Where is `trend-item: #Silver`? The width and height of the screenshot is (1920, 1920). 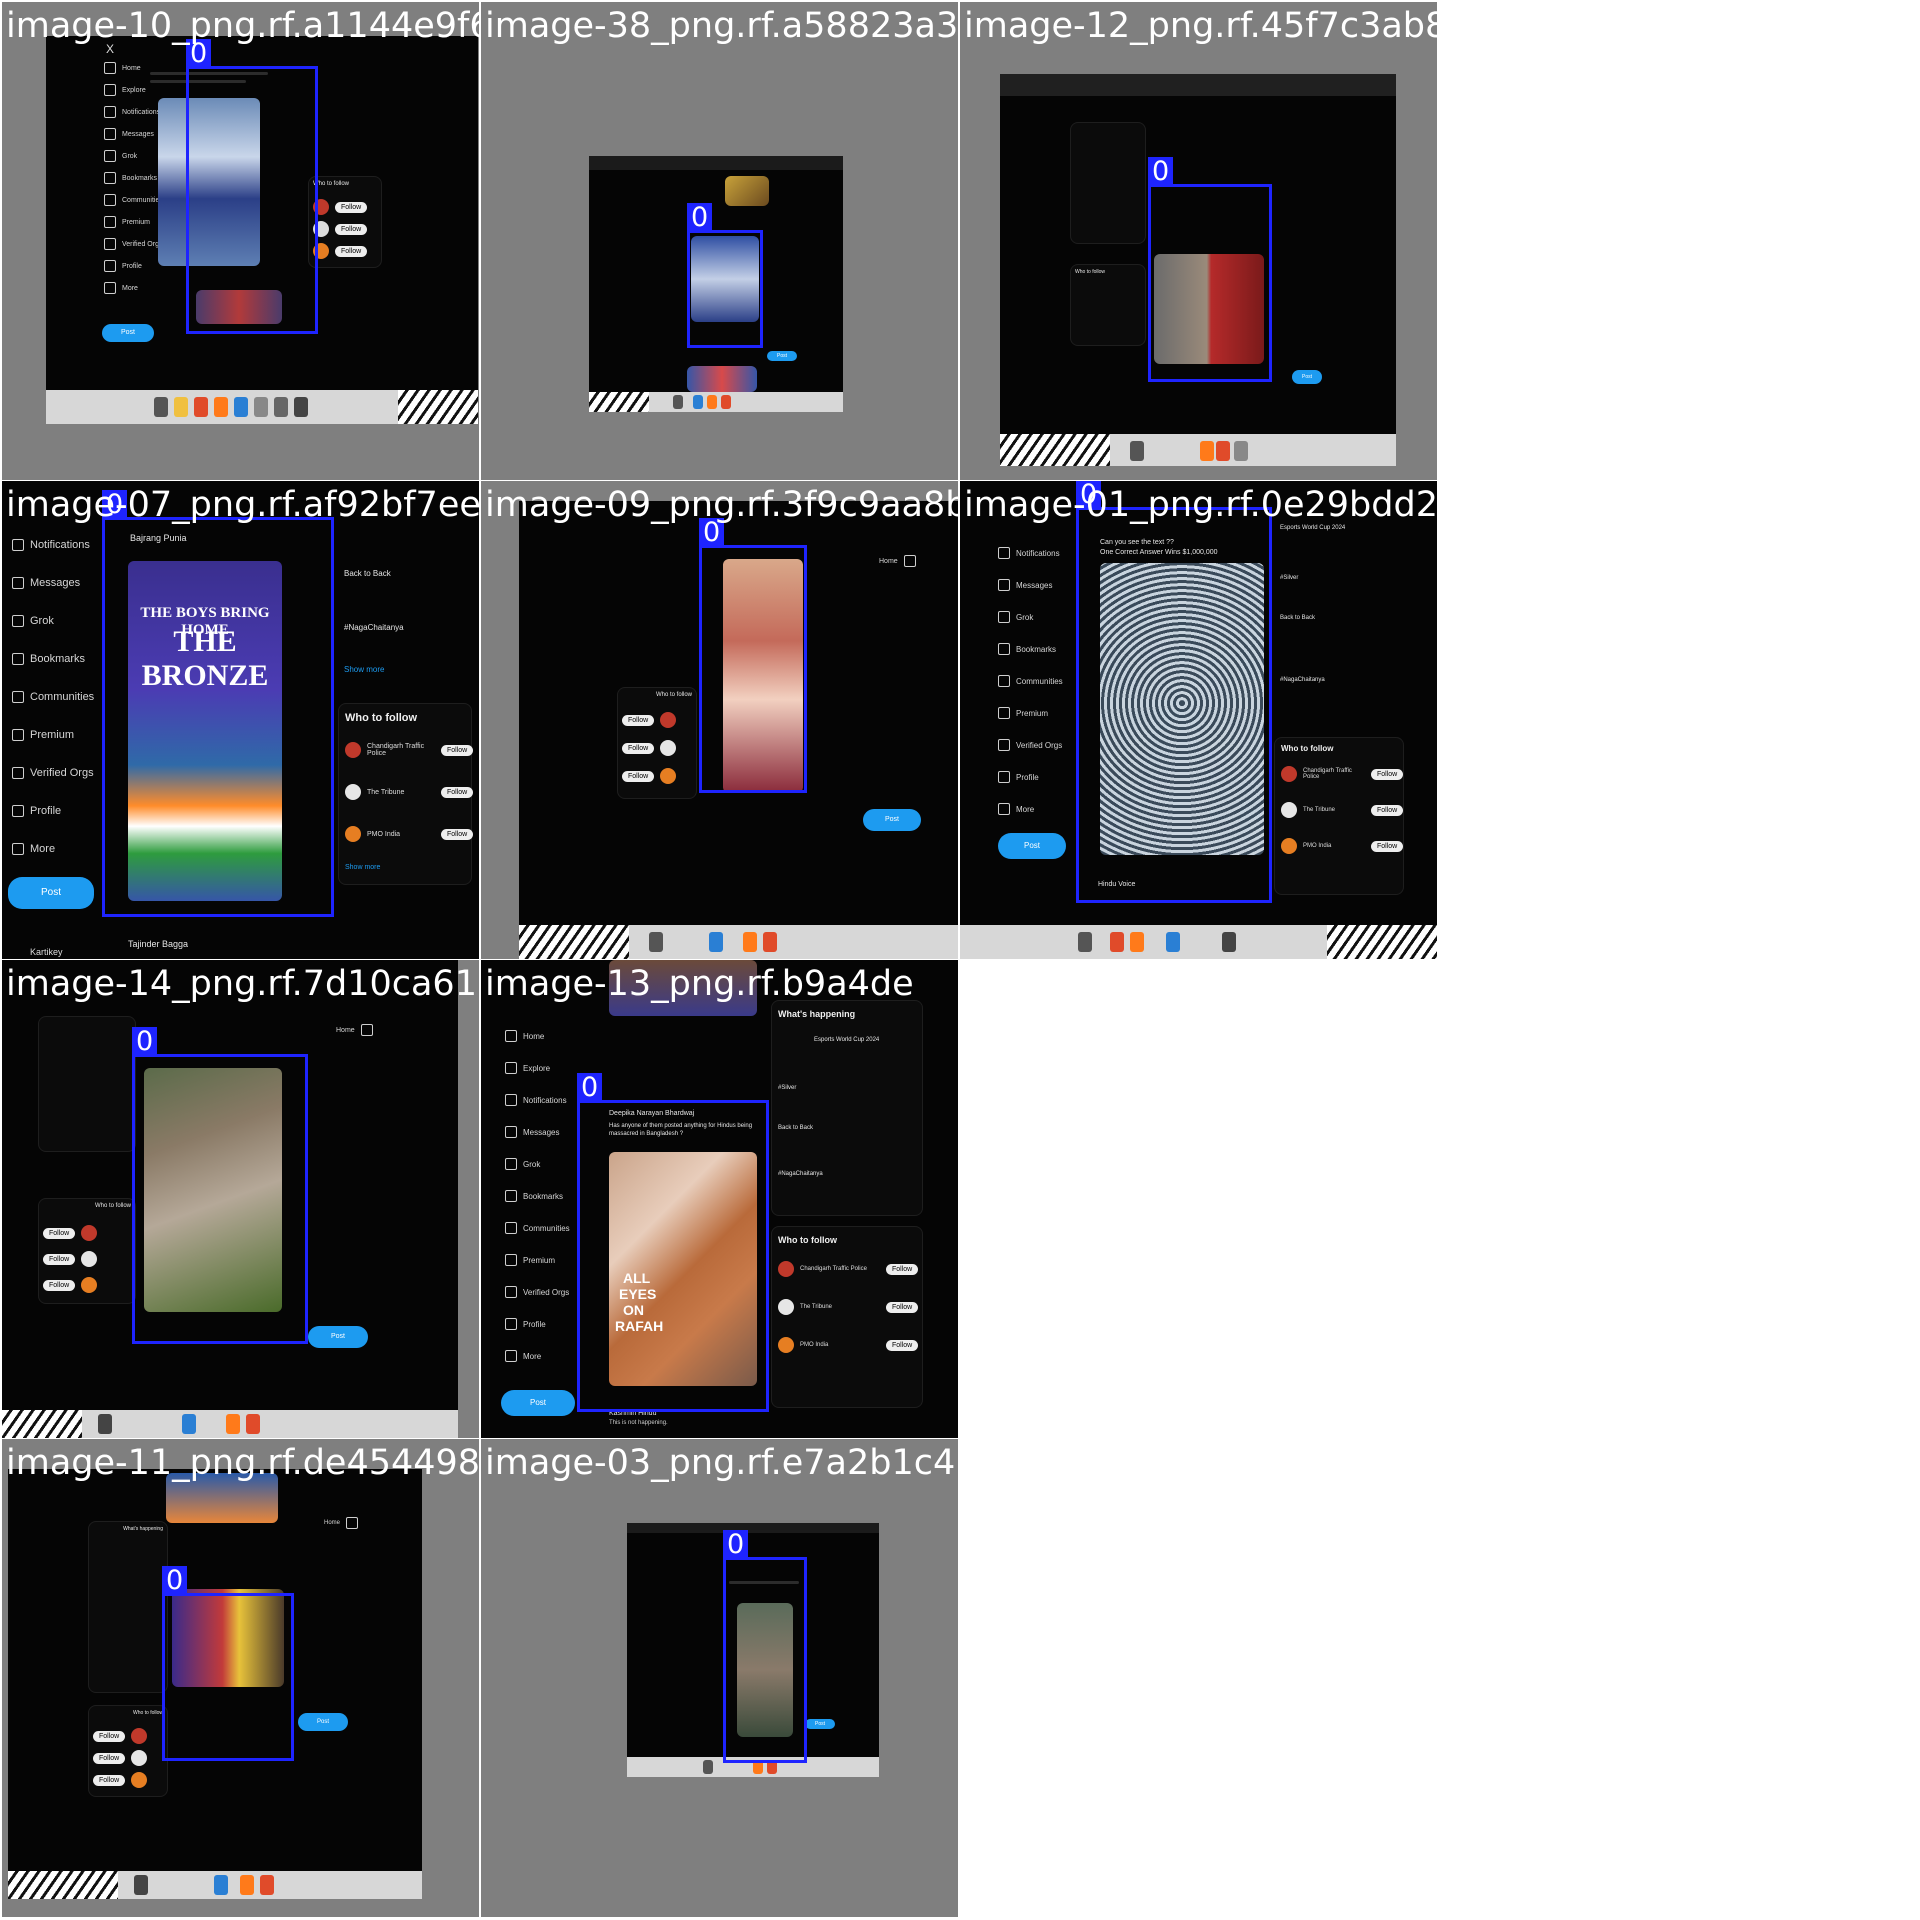
trend-item: #Silver is located at coordinates (787, 1088).